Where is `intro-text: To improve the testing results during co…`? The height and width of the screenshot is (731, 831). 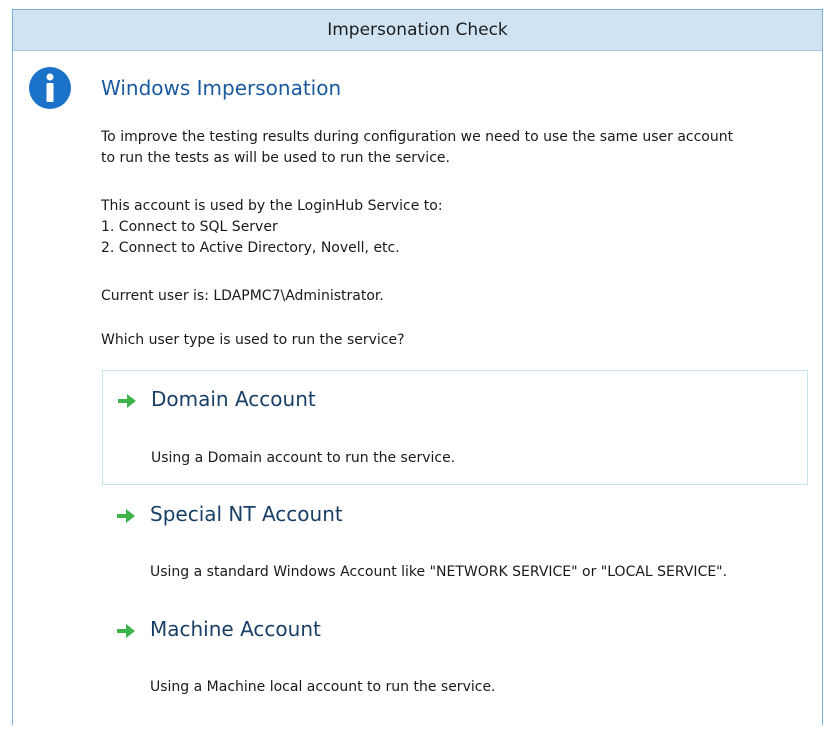
intro-text: To improve the testing results during co… is located at coordinates (417, 148).